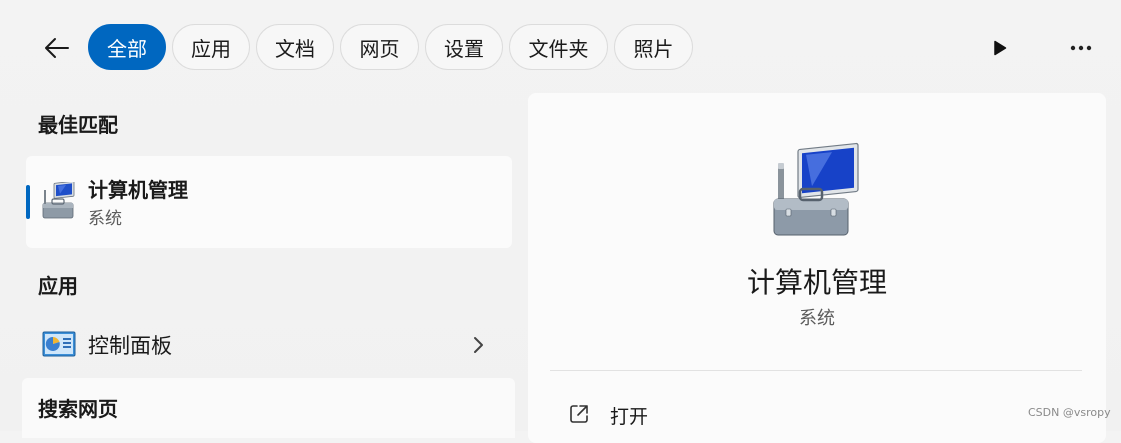  What do you see at coordinates (138, 190) in the screenshot?
I see `best-match-name: 计算机管理` at bounding box center [138, 190].